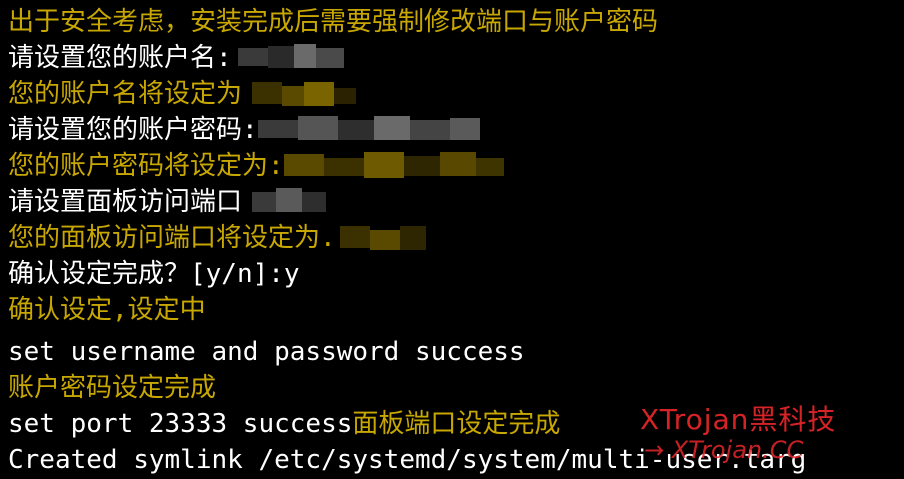 The image size is (904, 479). I want to click on terminal-line: set port 23333 success面板端口设定完成, so click(284, 424).